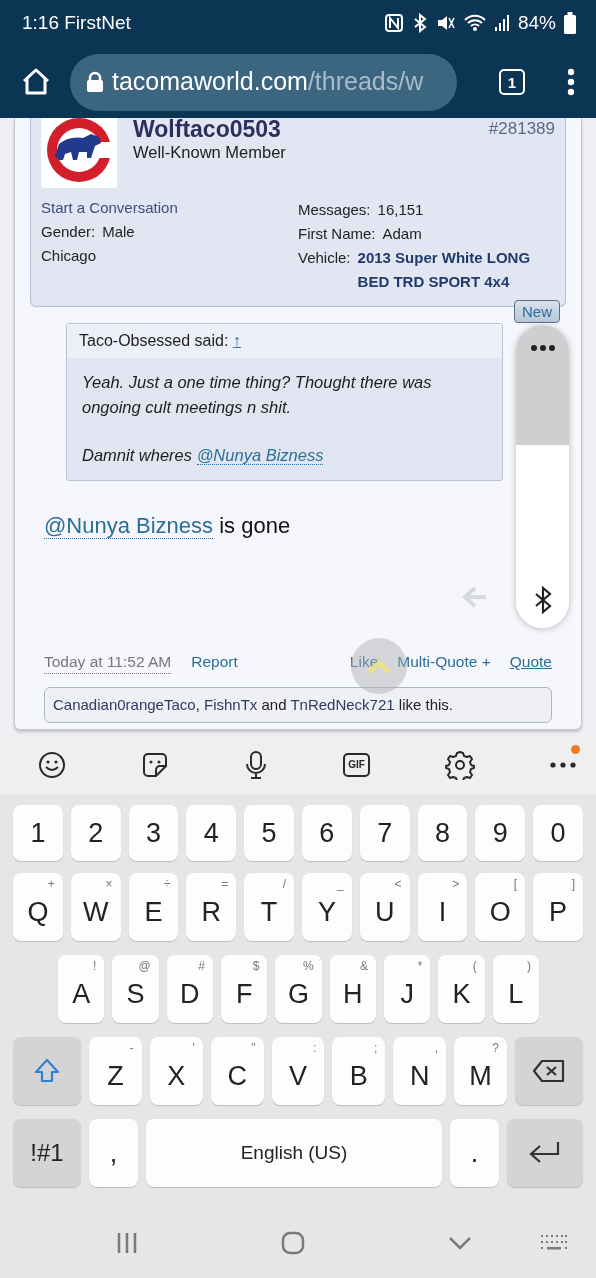  I want to click on bear-logo-icon, so click(79, 153).